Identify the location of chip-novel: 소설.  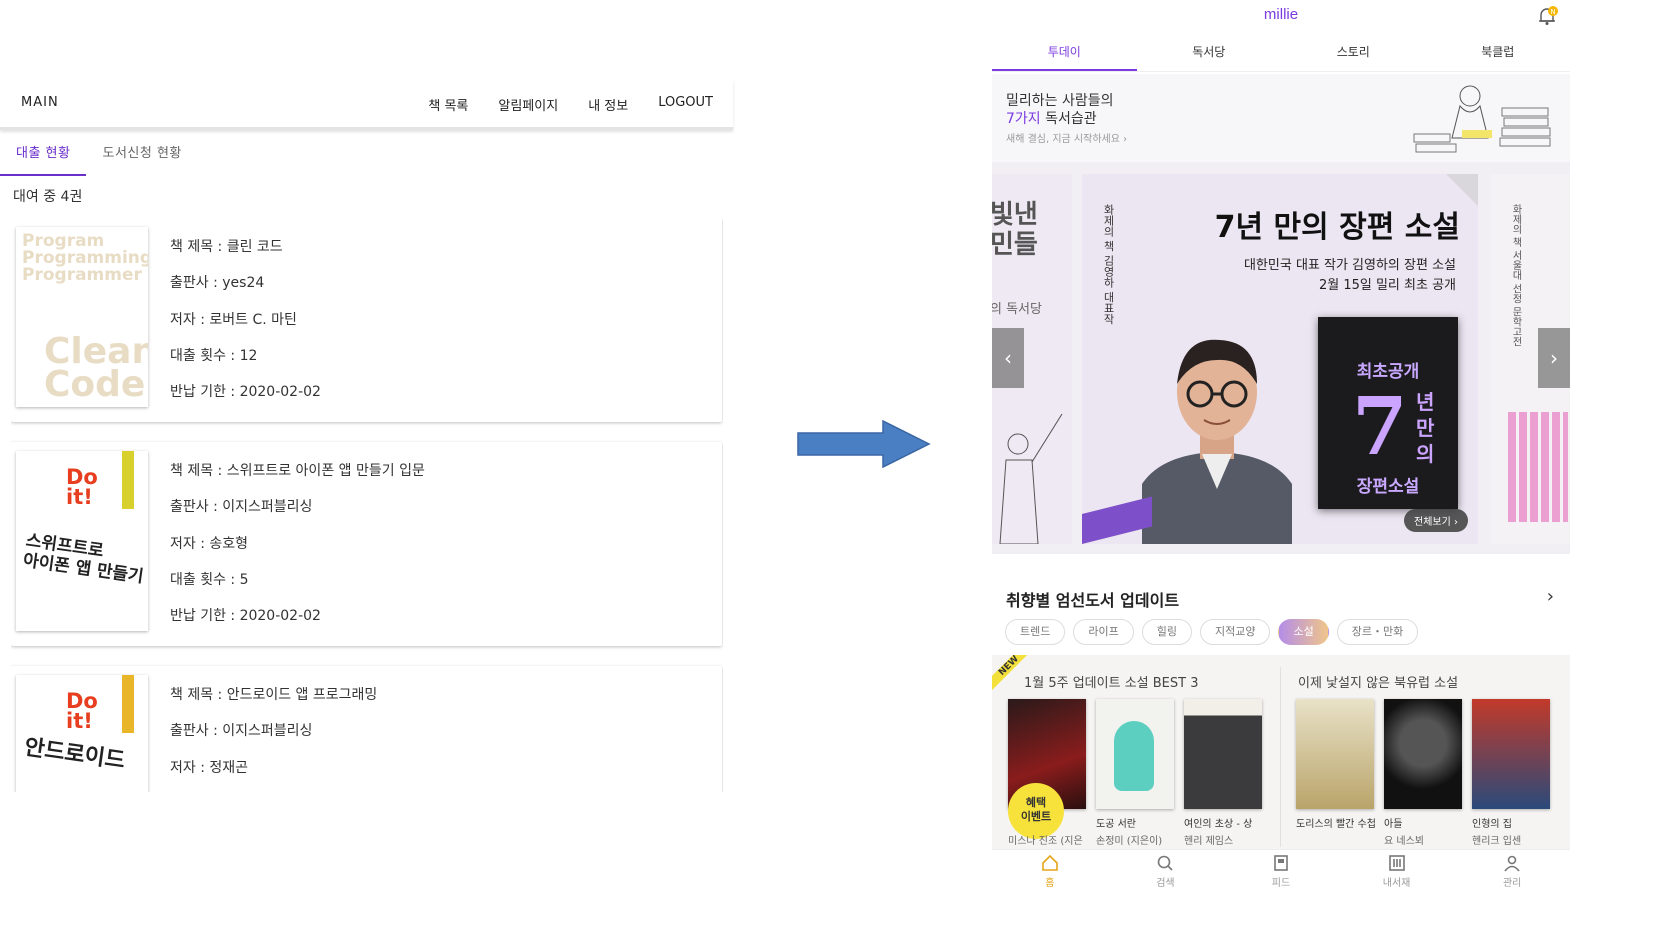
(1303, 632).